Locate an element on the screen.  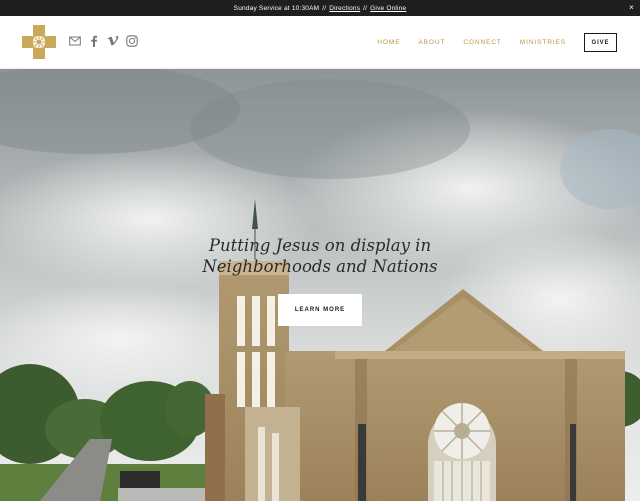
give-button: GIVE is located at coordinates (600, 42).